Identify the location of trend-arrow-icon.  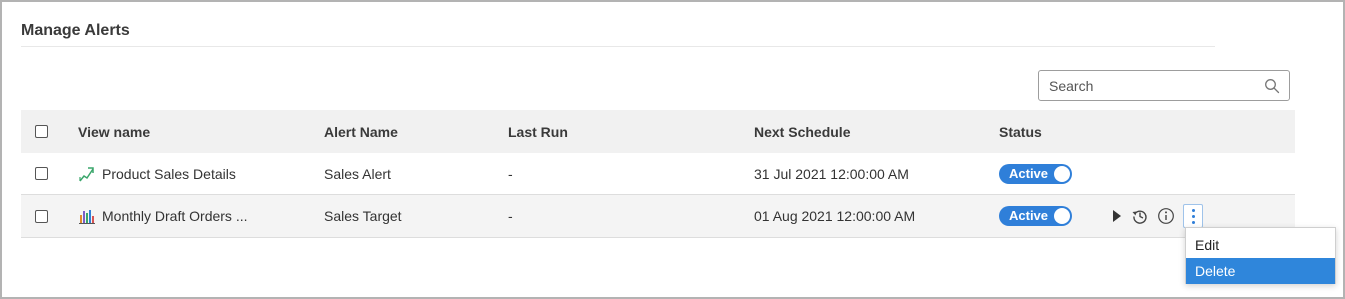
(86, 173).